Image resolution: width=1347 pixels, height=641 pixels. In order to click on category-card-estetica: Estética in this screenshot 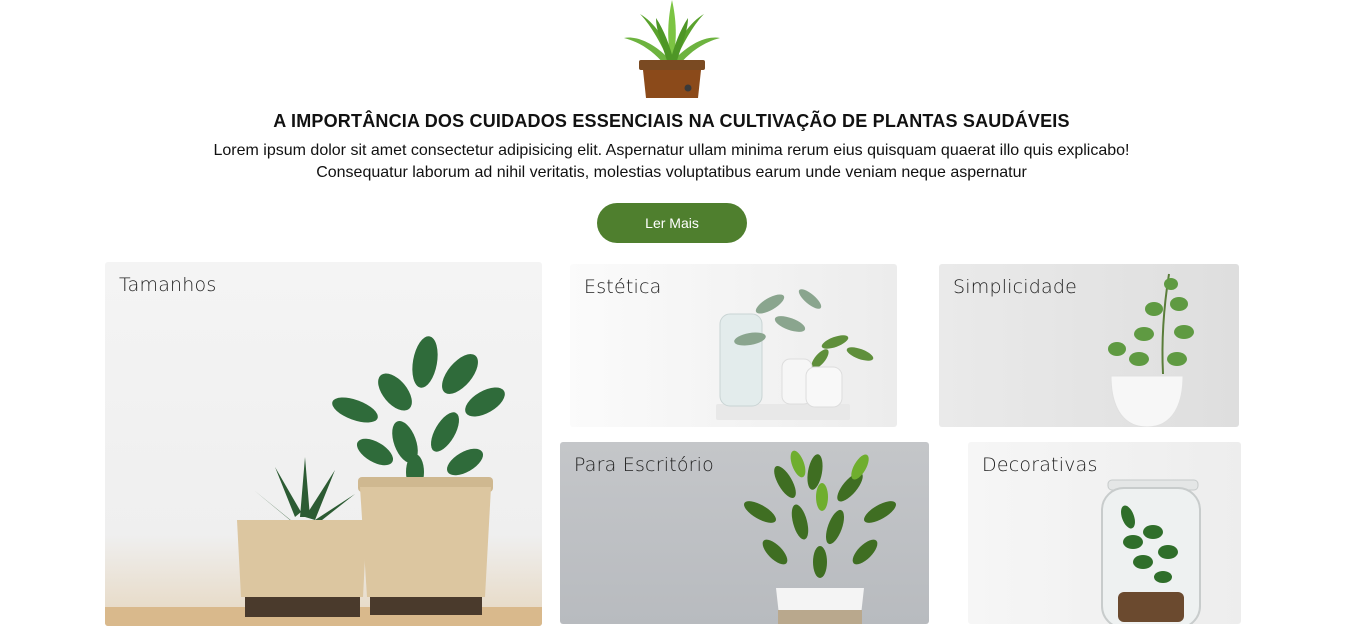, I will do `click(733, 345)`.